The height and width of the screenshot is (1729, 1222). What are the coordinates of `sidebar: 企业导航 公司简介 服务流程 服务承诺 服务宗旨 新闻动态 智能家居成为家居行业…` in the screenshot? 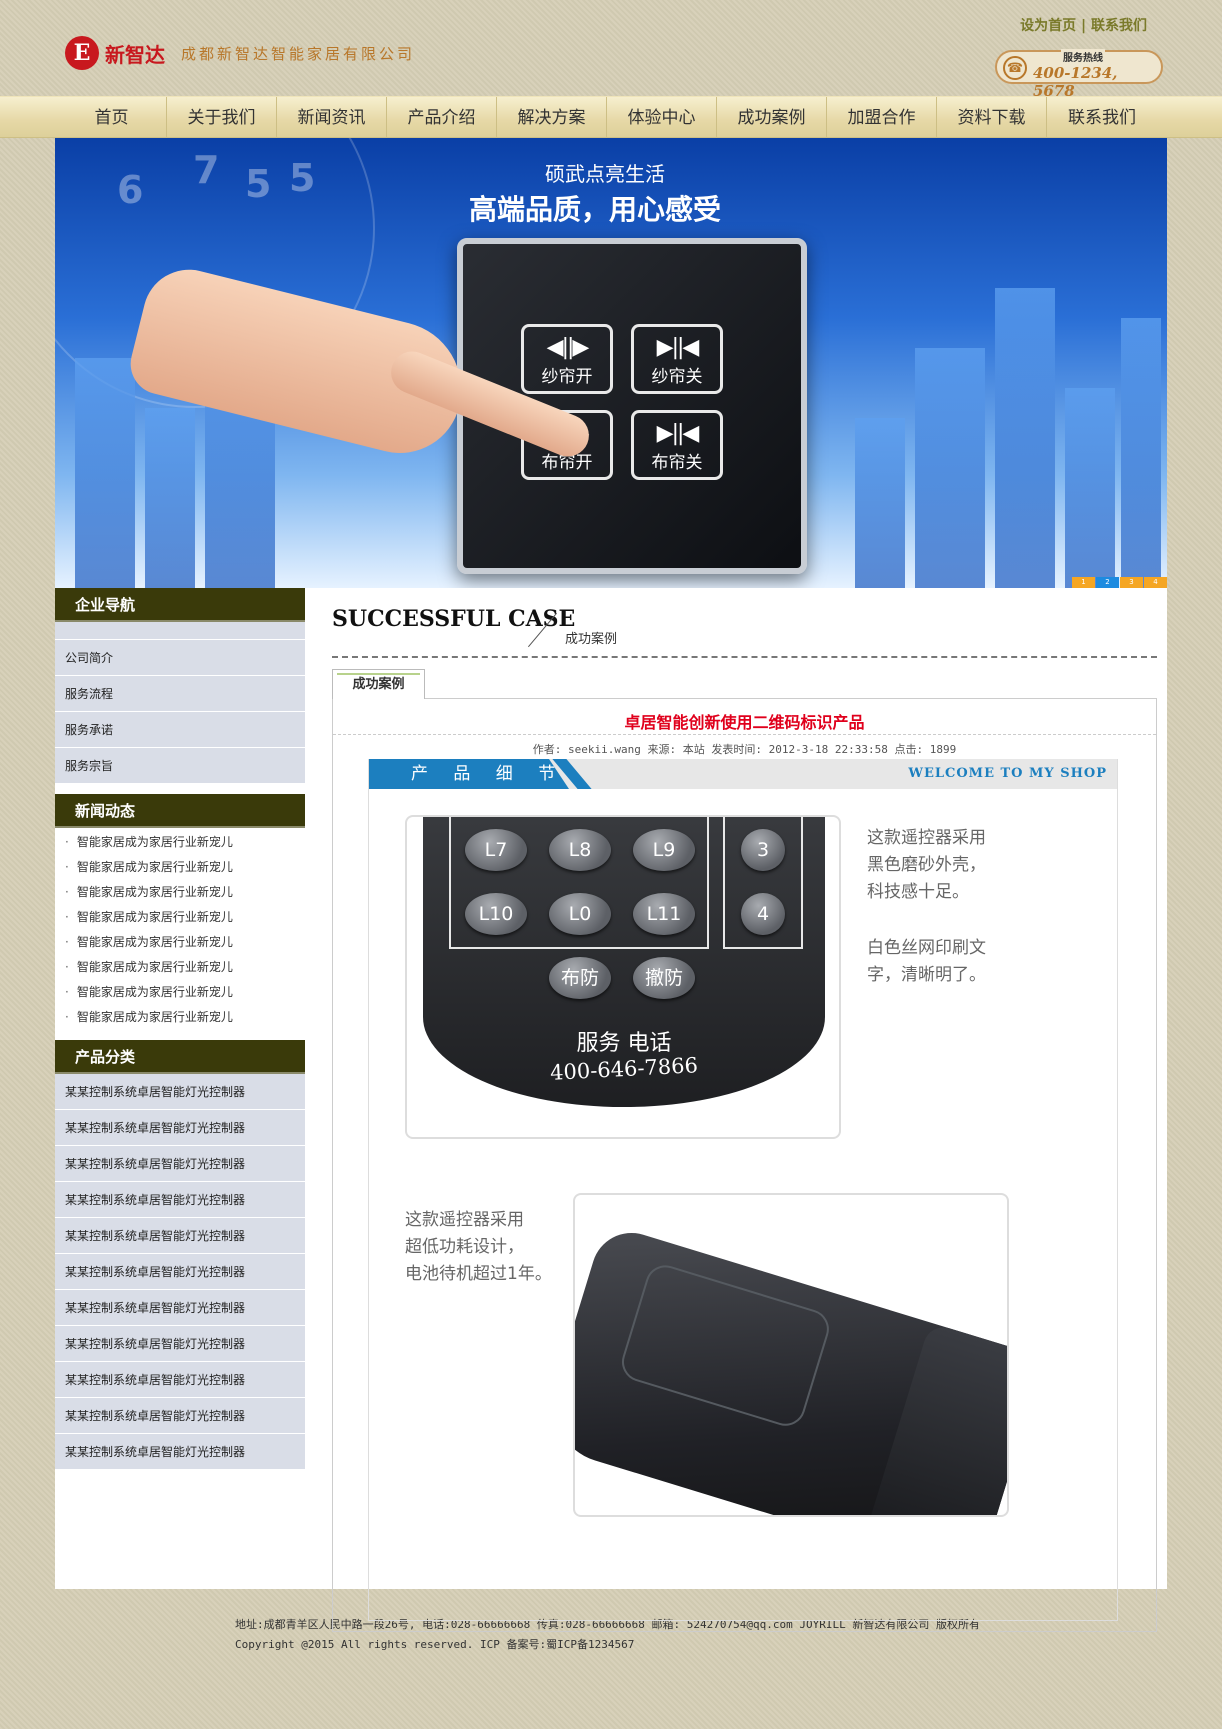 It's located at (180, 1088).